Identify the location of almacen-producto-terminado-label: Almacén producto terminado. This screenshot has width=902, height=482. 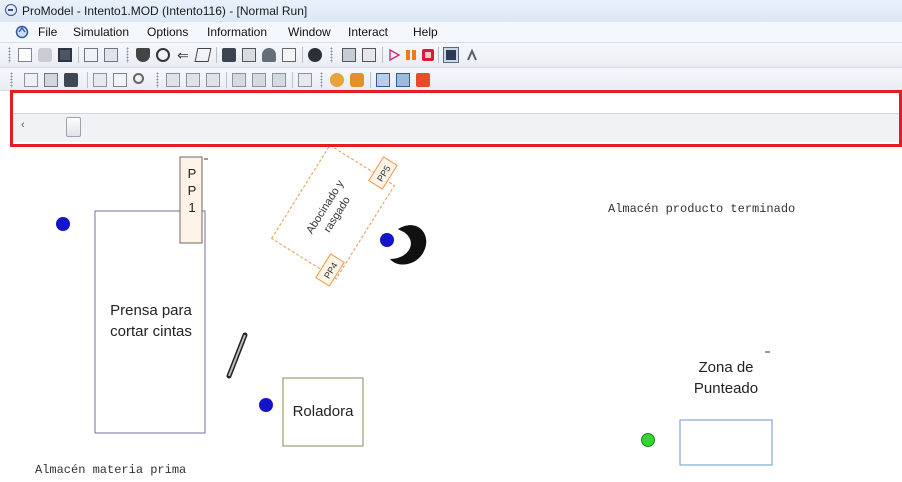
(702, 209).